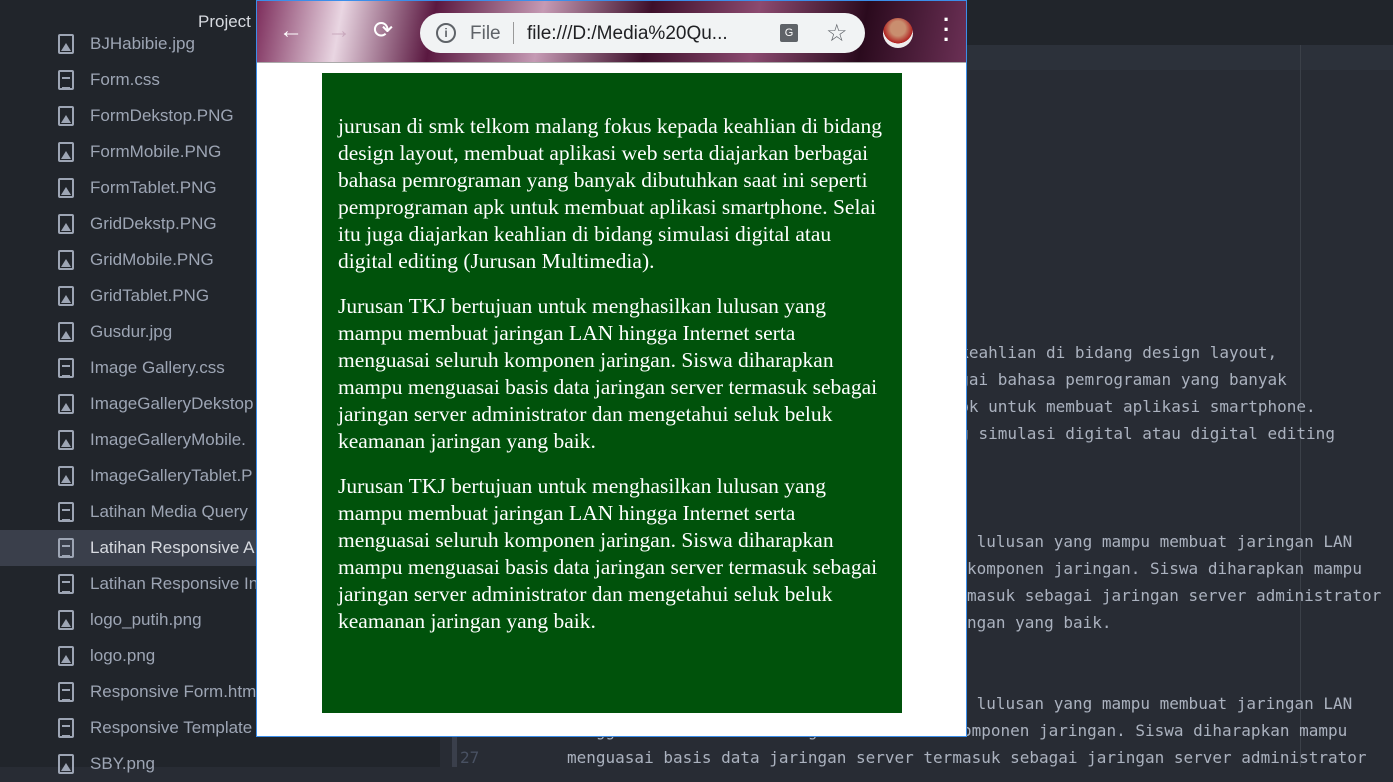 Image resolution: width=1393 pixels, height=782 pixels. What do you see at coordinates (946, 30) in the screenshot?
I see `menu-kebab-icon: · · ·` at bounding box center [946, 30].